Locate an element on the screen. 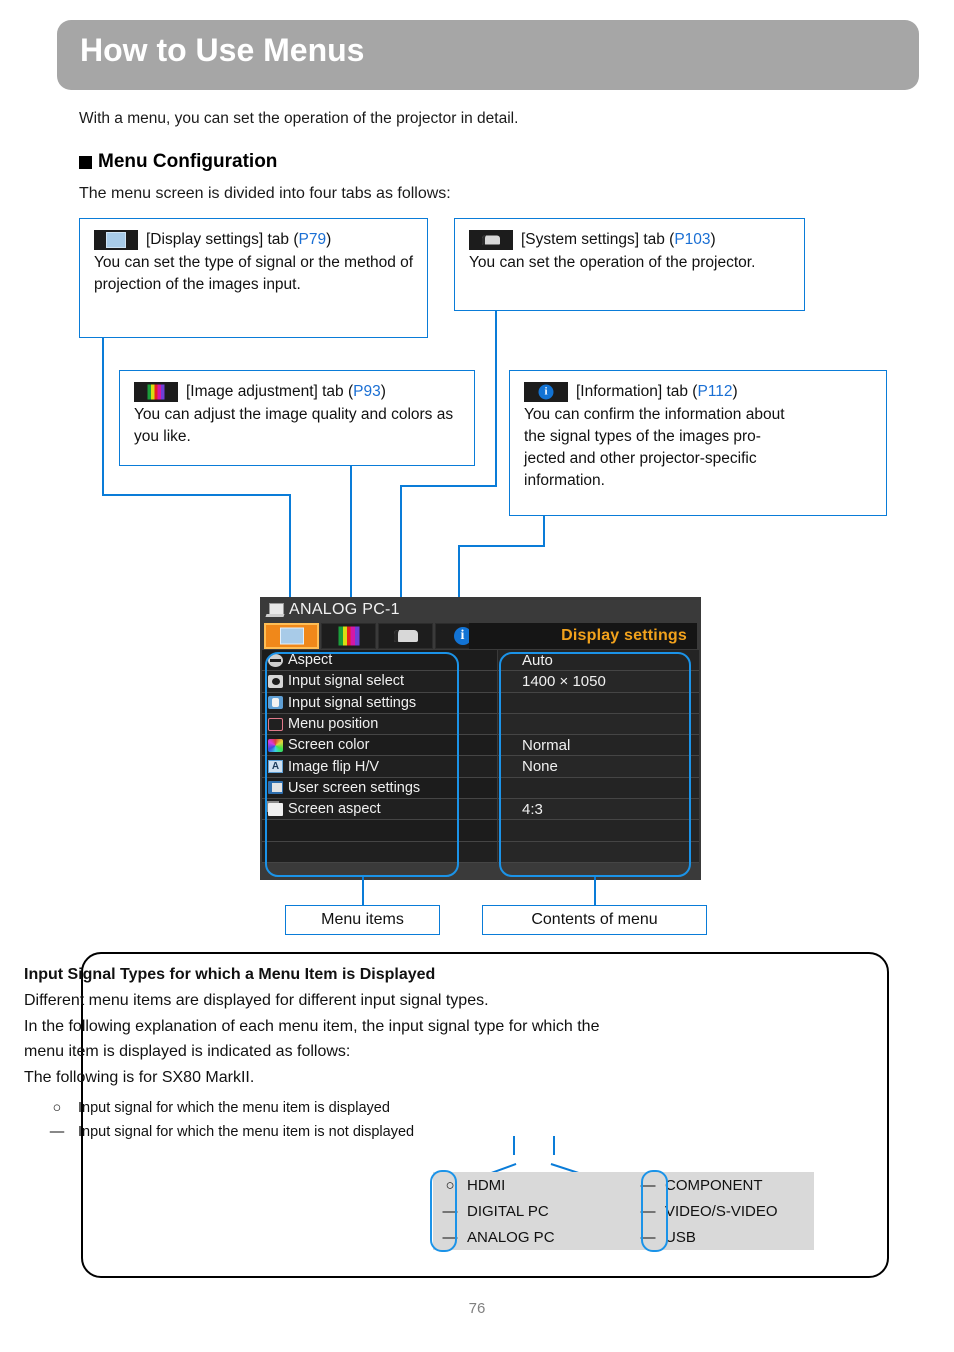 The width and height of the screenshot is (954, 1352). callout-information-header: [Information] tab (P112) is located at coordinates (699, 392).